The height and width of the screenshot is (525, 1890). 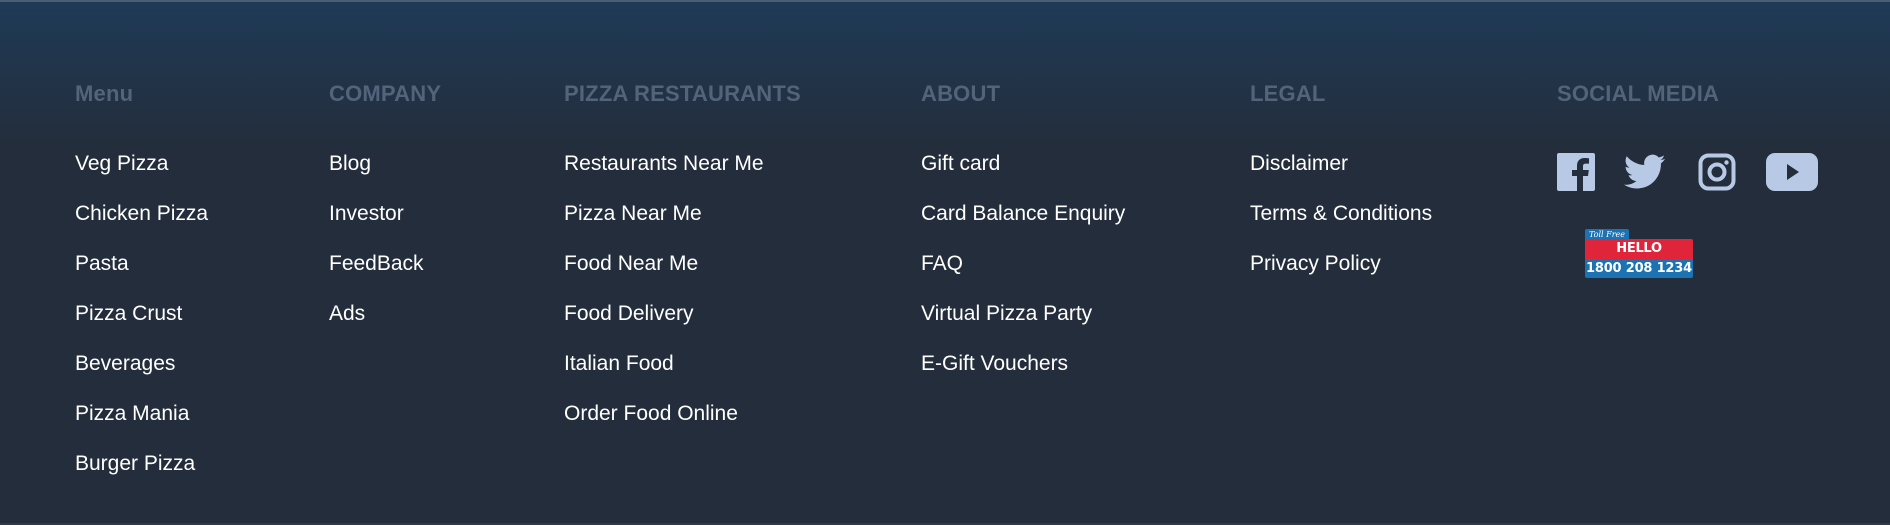 What do you see at coordinates (385, 228) in the screenshot?
I see `footer-link-investor: Investor` at bounding box center [385, 228].